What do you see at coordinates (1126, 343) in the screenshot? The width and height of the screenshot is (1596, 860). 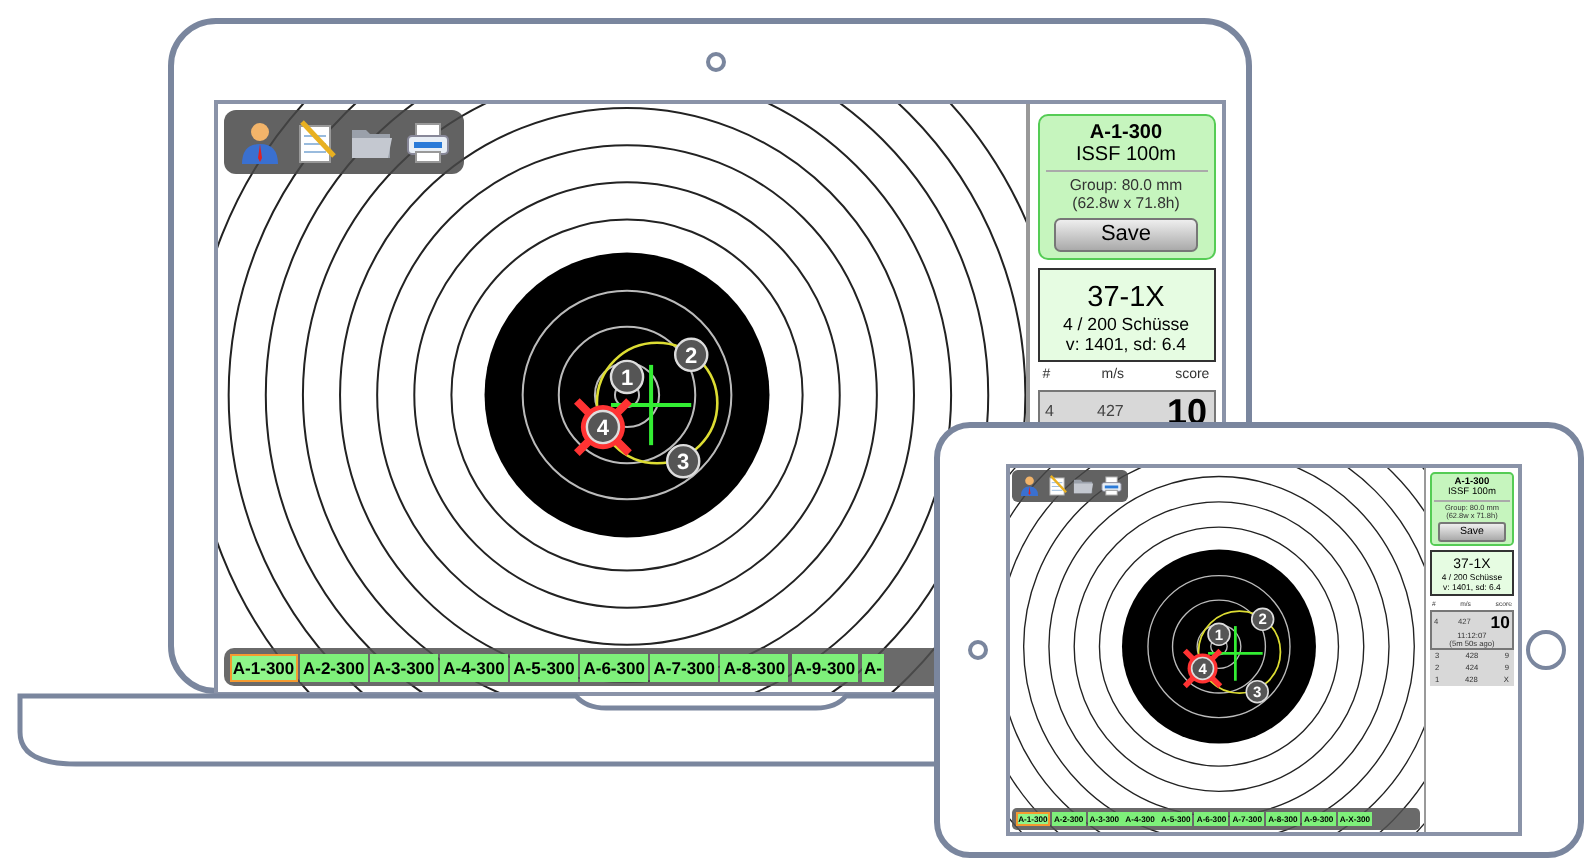 I see `velocity-stats: v: 1401, sd: 6.4` at bounding box center [1126, 343].